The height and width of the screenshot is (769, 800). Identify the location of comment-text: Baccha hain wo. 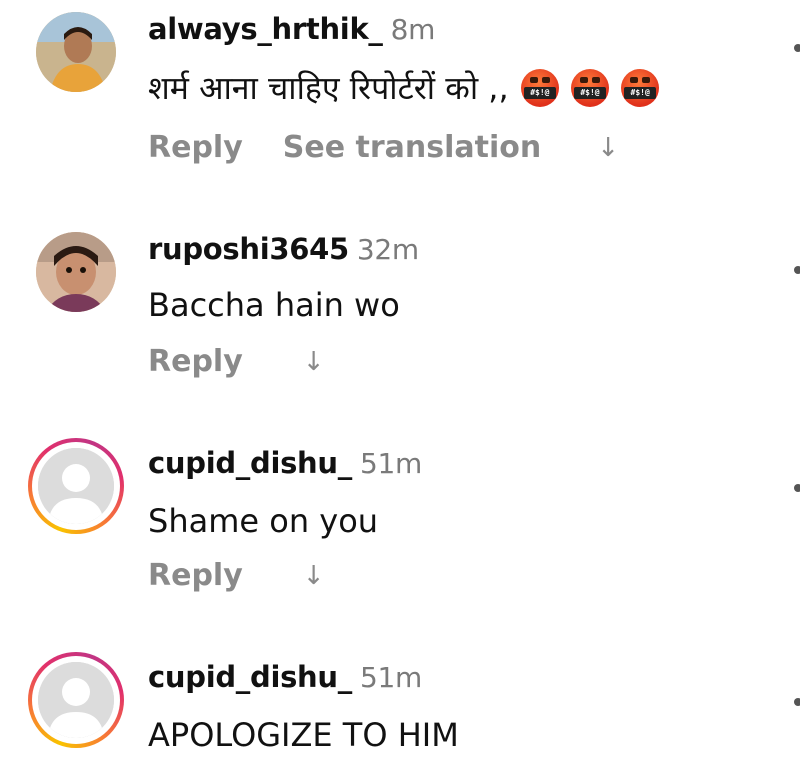
(274, 305).